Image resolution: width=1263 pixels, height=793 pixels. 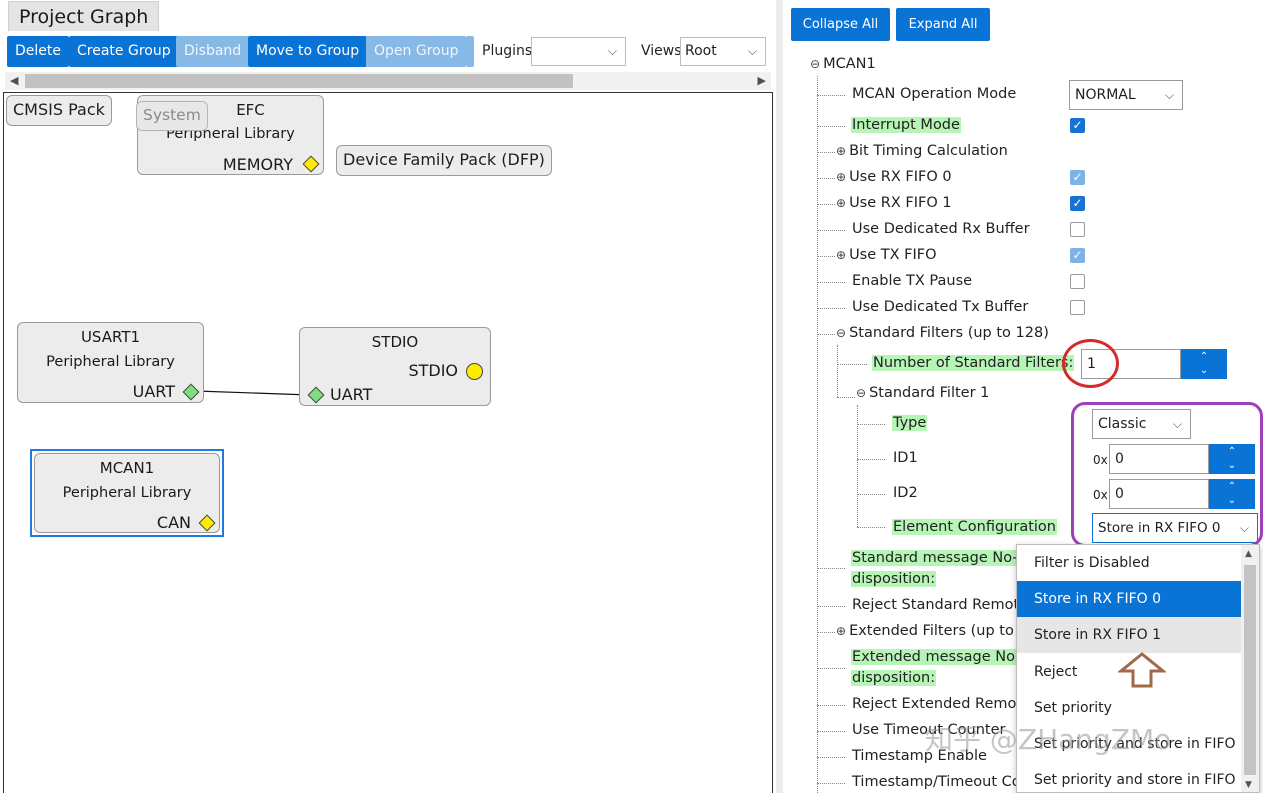 What do you see at coordinates (928, 151) in the screenshot?
I see `bit-timing-label: Bit Timing Calculation` at bounding box center [928, 151].